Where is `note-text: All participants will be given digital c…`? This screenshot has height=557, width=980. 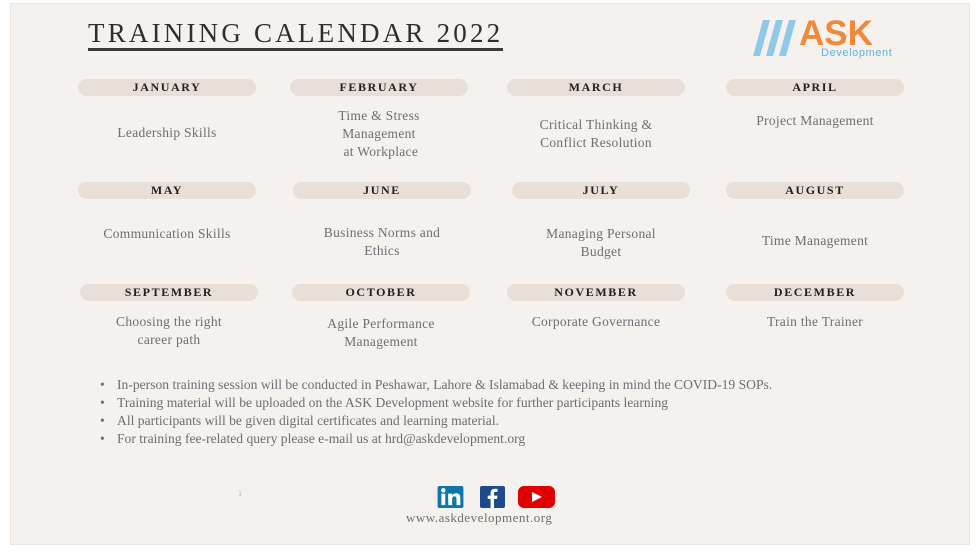
note-text: All participants will be given digital c… is located at coordinates (308, 420).